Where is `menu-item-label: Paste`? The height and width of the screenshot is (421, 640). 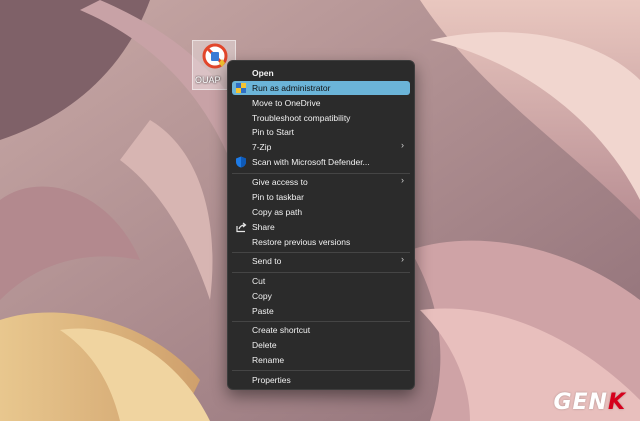 menu-item-label: Paste is located at coordinates (263, 311).